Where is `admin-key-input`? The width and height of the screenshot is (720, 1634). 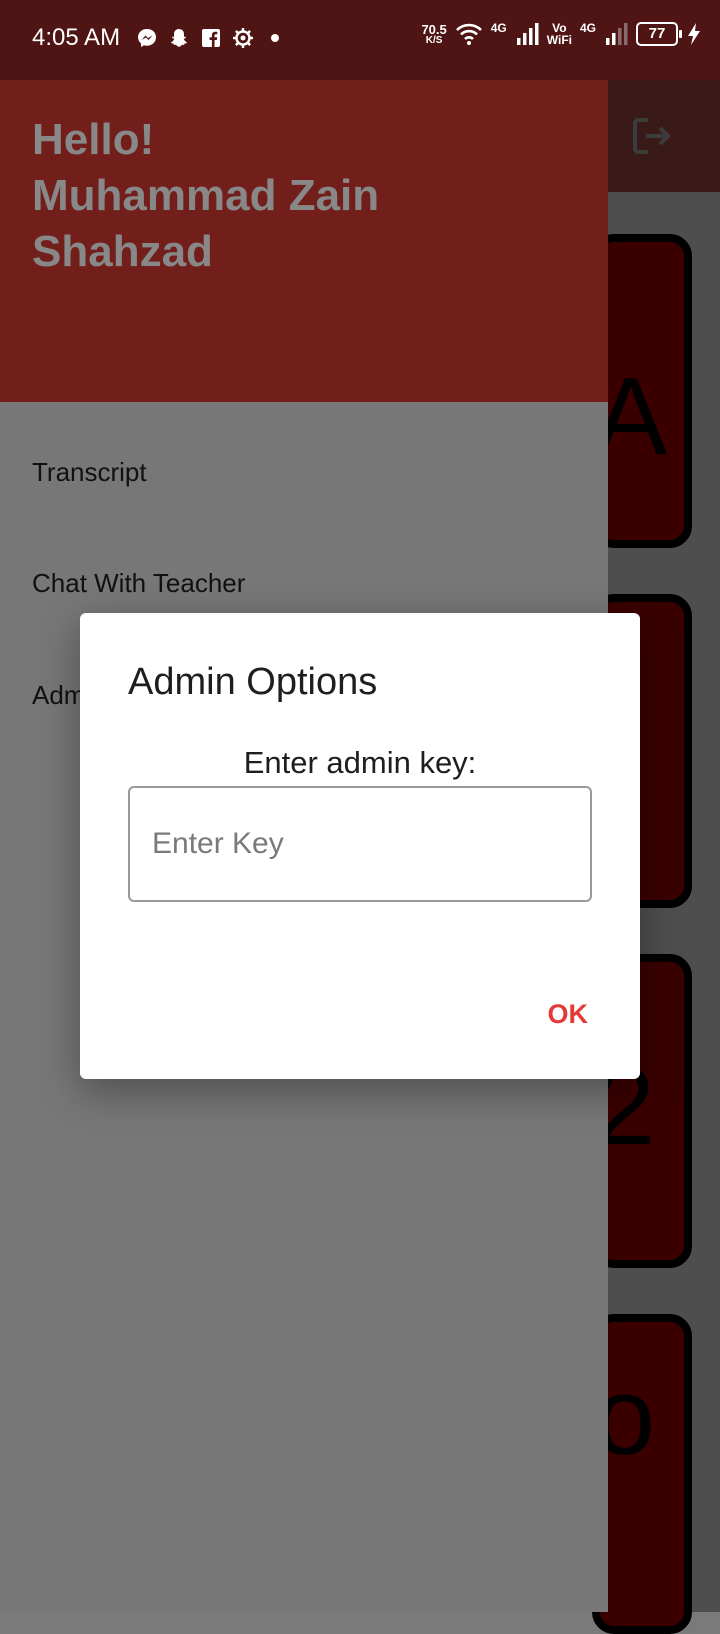 admin-key-input is located at coordinates (360, 844).